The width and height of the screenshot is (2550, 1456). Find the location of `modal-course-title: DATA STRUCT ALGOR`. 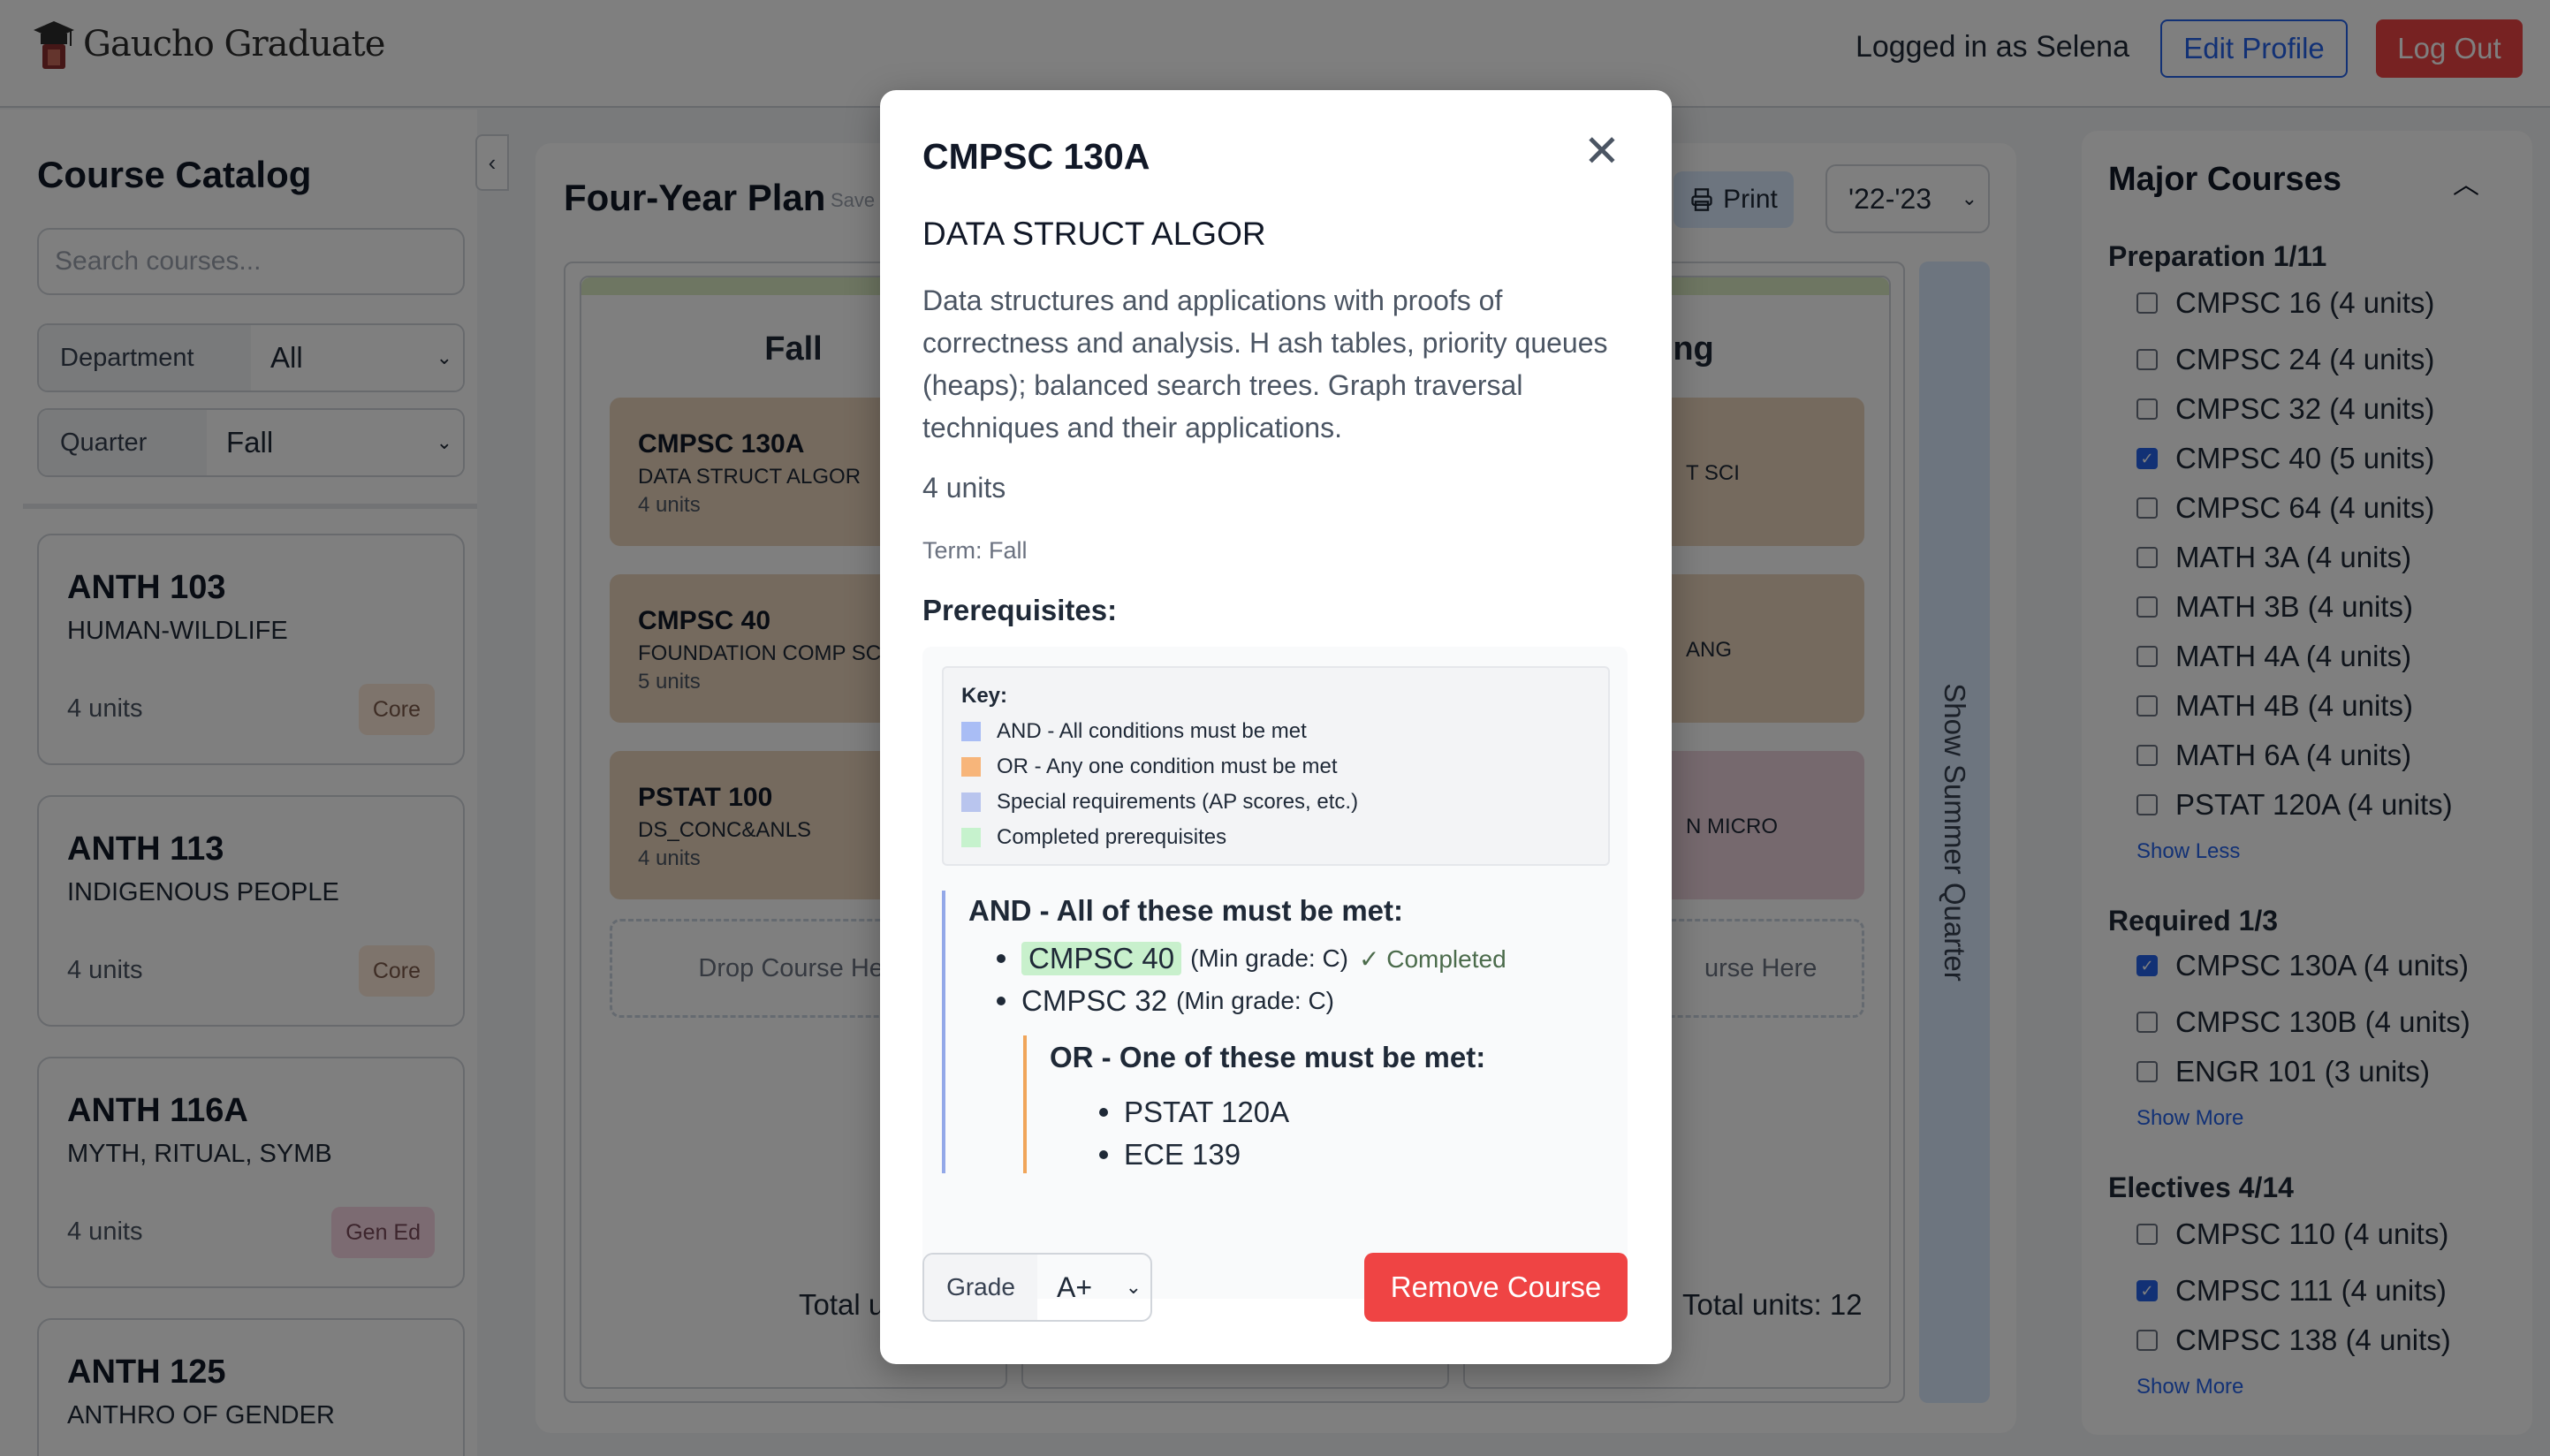

modal-course-title: DATA STRUCT ALGOR is located at coordinates (1094, 234).